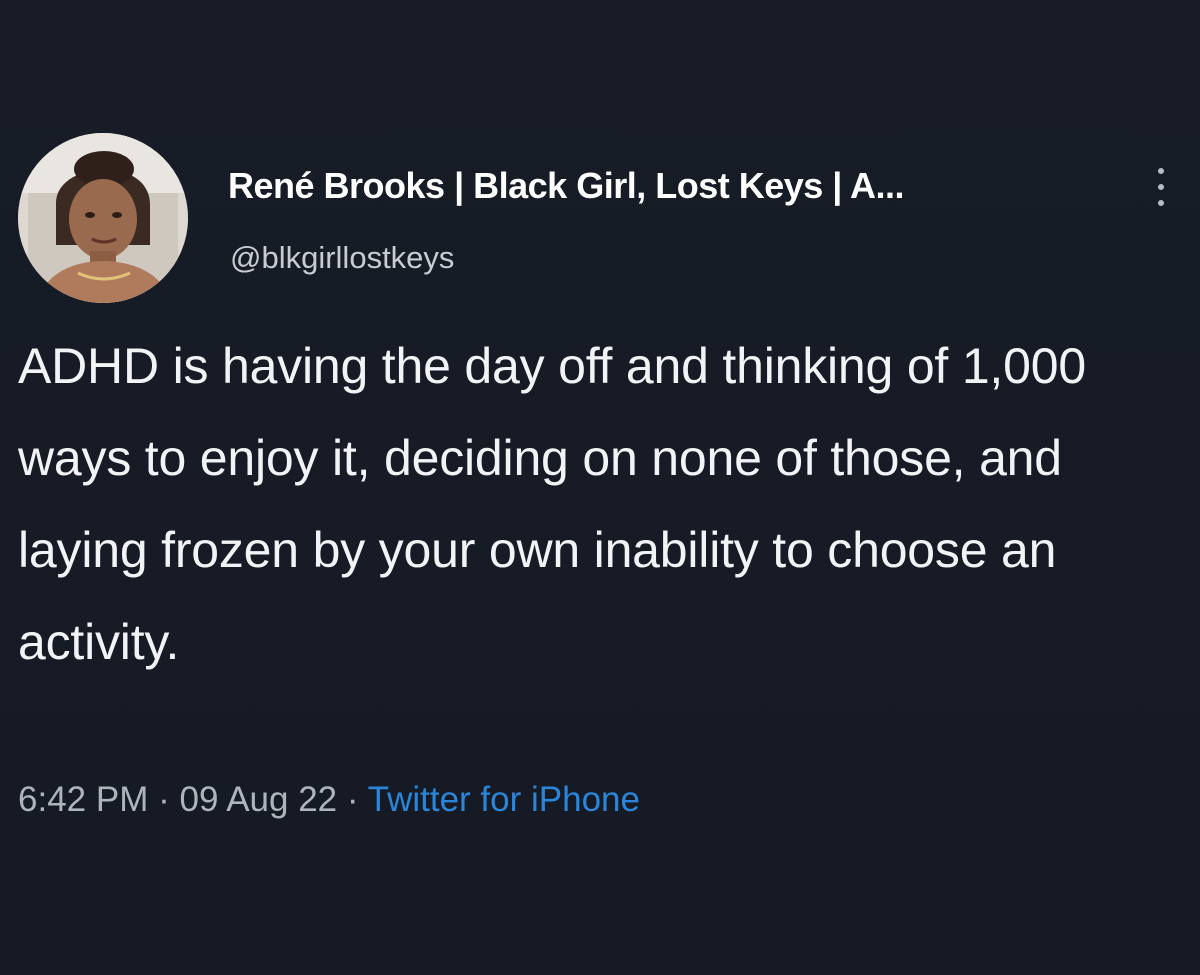  What do you see at coordinates (504, 799) in the screenshot?
I see `tweet-source-link: Twitter for iPhone` at bounding box center [504, 799].